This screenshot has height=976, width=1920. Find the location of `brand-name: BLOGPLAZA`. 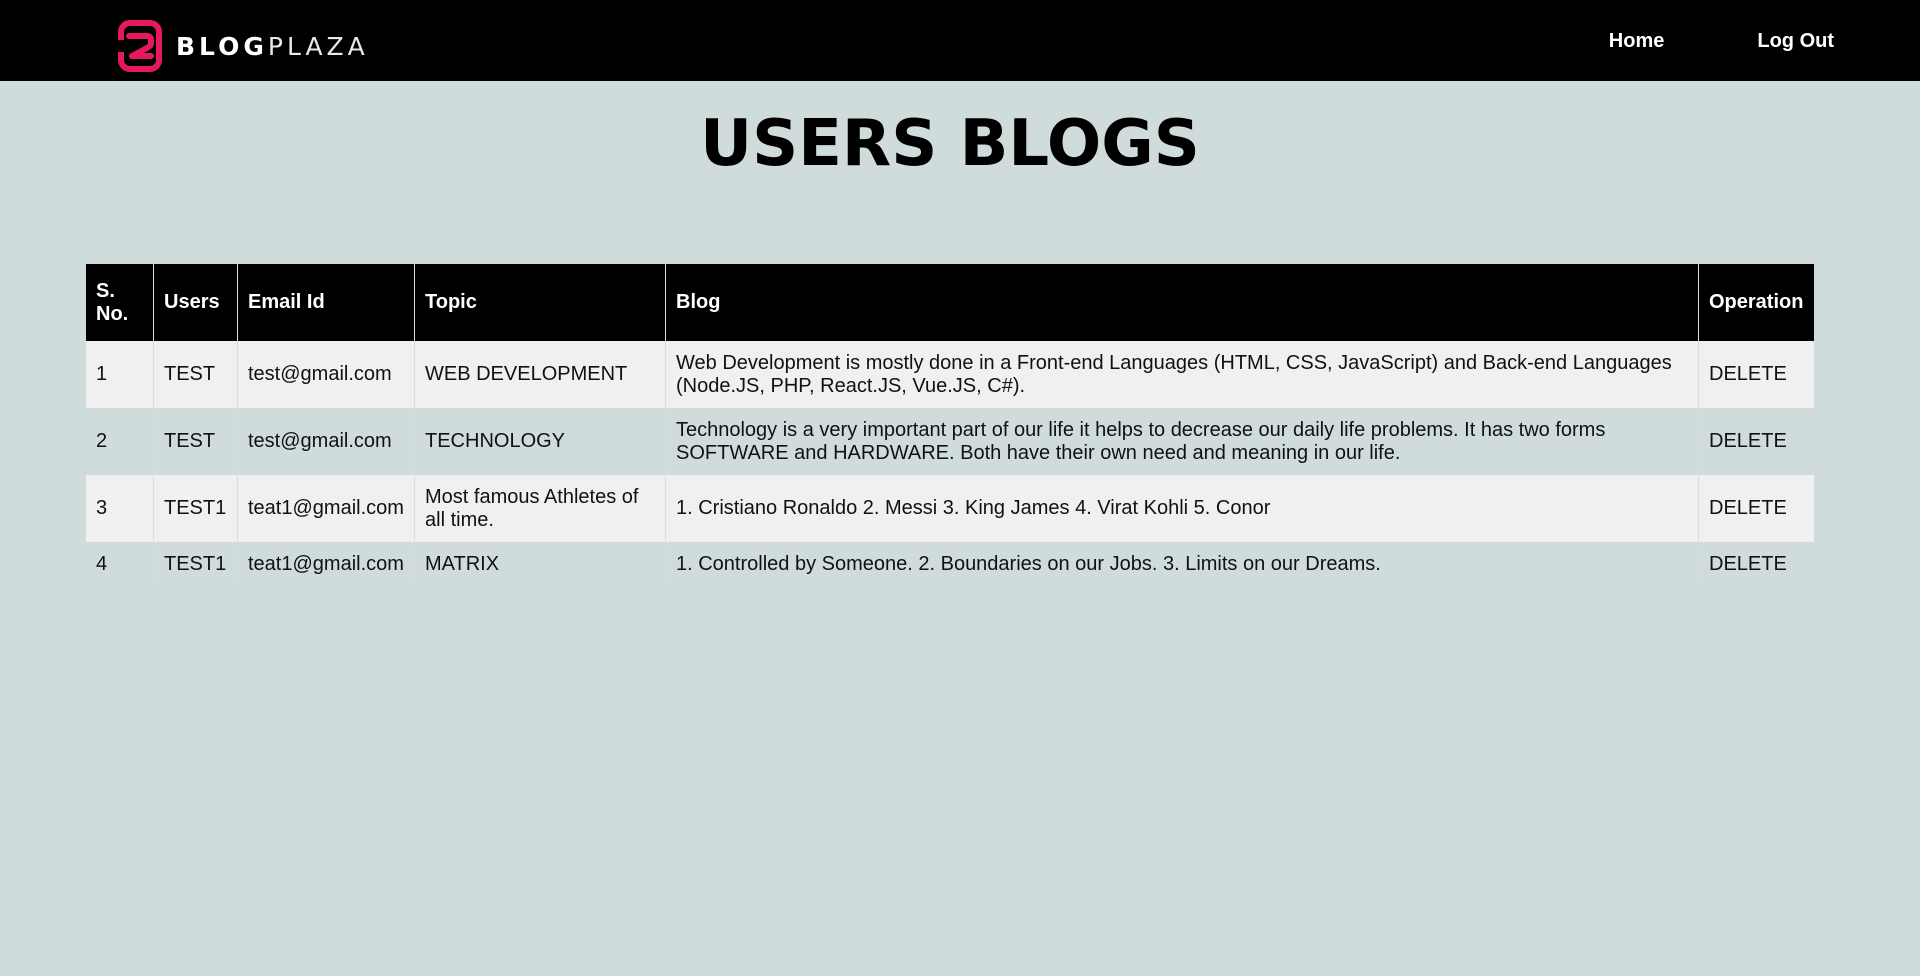

brand-name: BLOGPLAZA is located at coordinates (272, 46).